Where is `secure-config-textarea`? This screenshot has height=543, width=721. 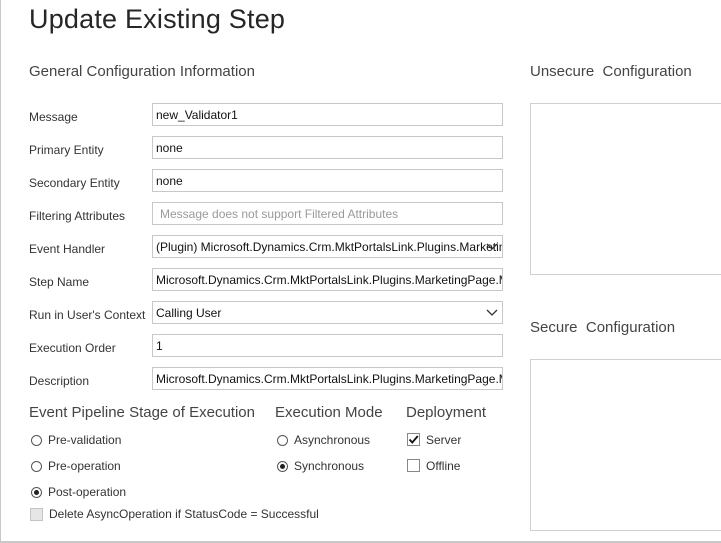
secure-config-textarea is located at coordinates (625, 445).